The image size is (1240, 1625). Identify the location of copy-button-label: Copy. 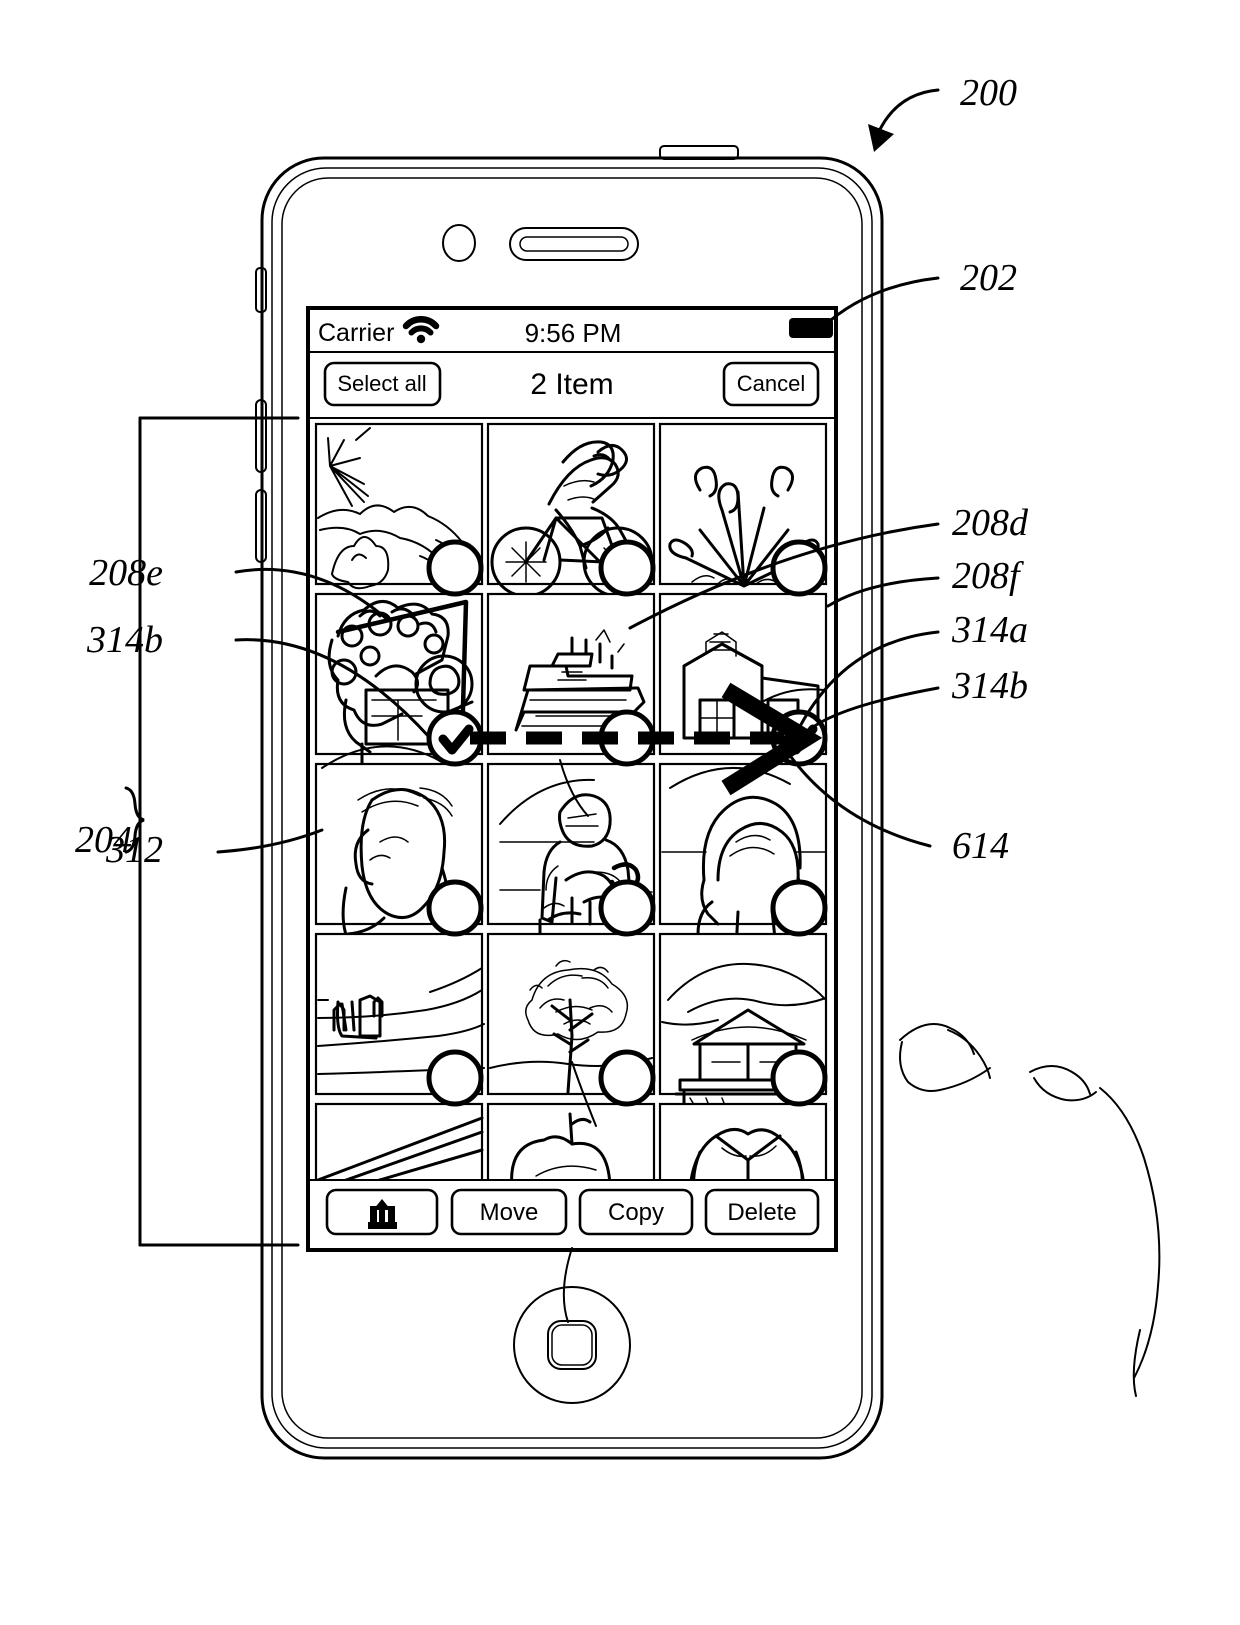
(636, 1212).